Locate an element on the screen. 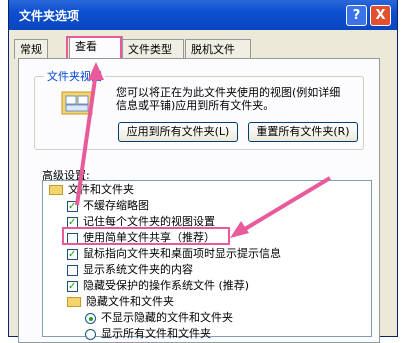 The width and height of the screenshot is (401, 343). folder-view-description: 您可以将正在为此文件夹使用的视图(例如详细信息或平铺)应用到所有文件夹。 is located at coordinates (228, 99).